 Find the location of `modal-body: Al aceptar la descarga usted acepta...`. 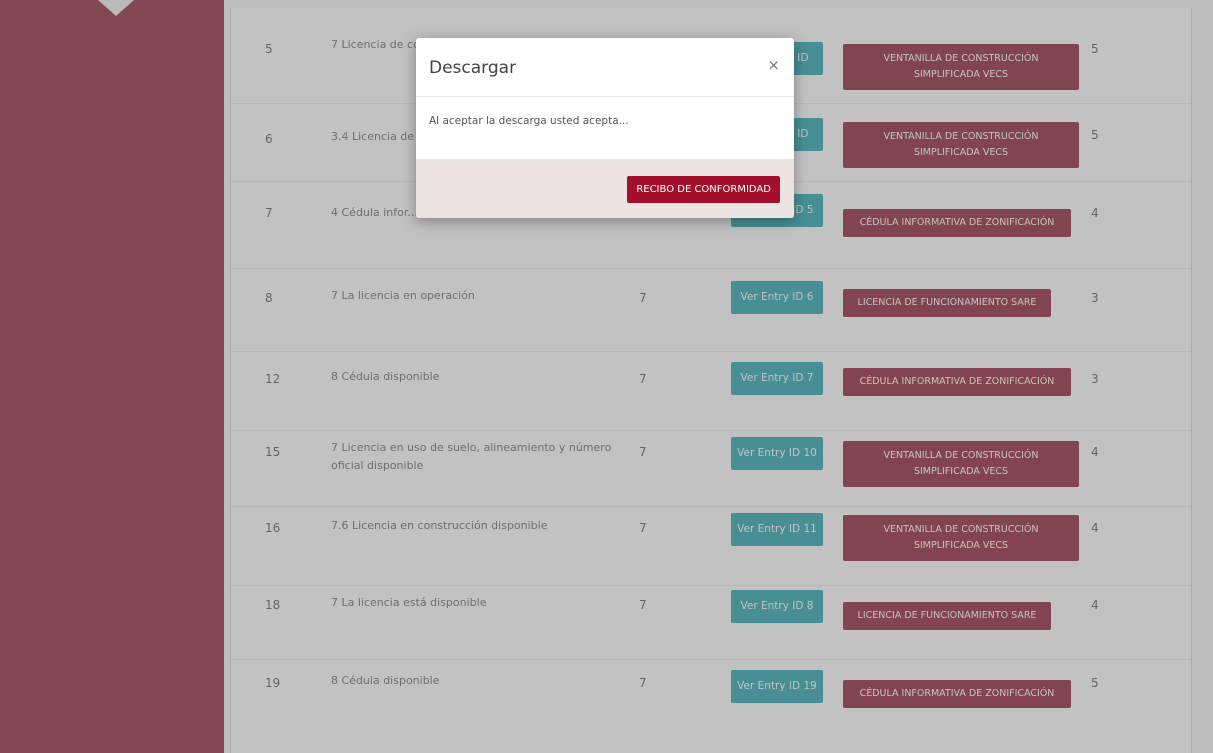

modal-body: Al aceptar la descarga usted acepta... is located at coordinates (605, 128).